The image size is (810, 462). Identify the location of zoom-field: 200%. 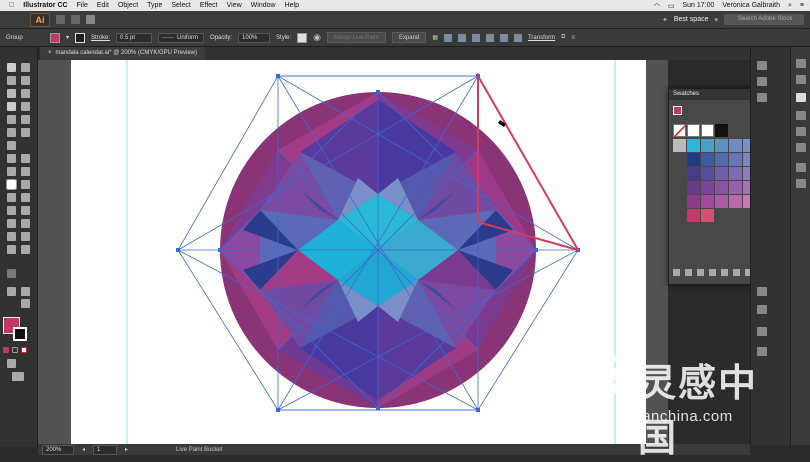
(58, 449).